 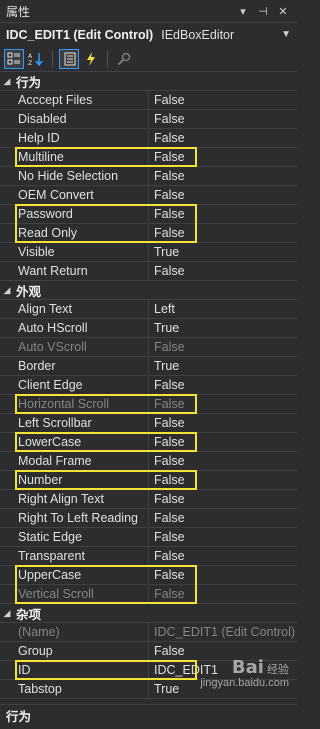 I want to click on property-row: (Name) IDC_EDIT1 (Edit Control), so click(x=148, y=632).